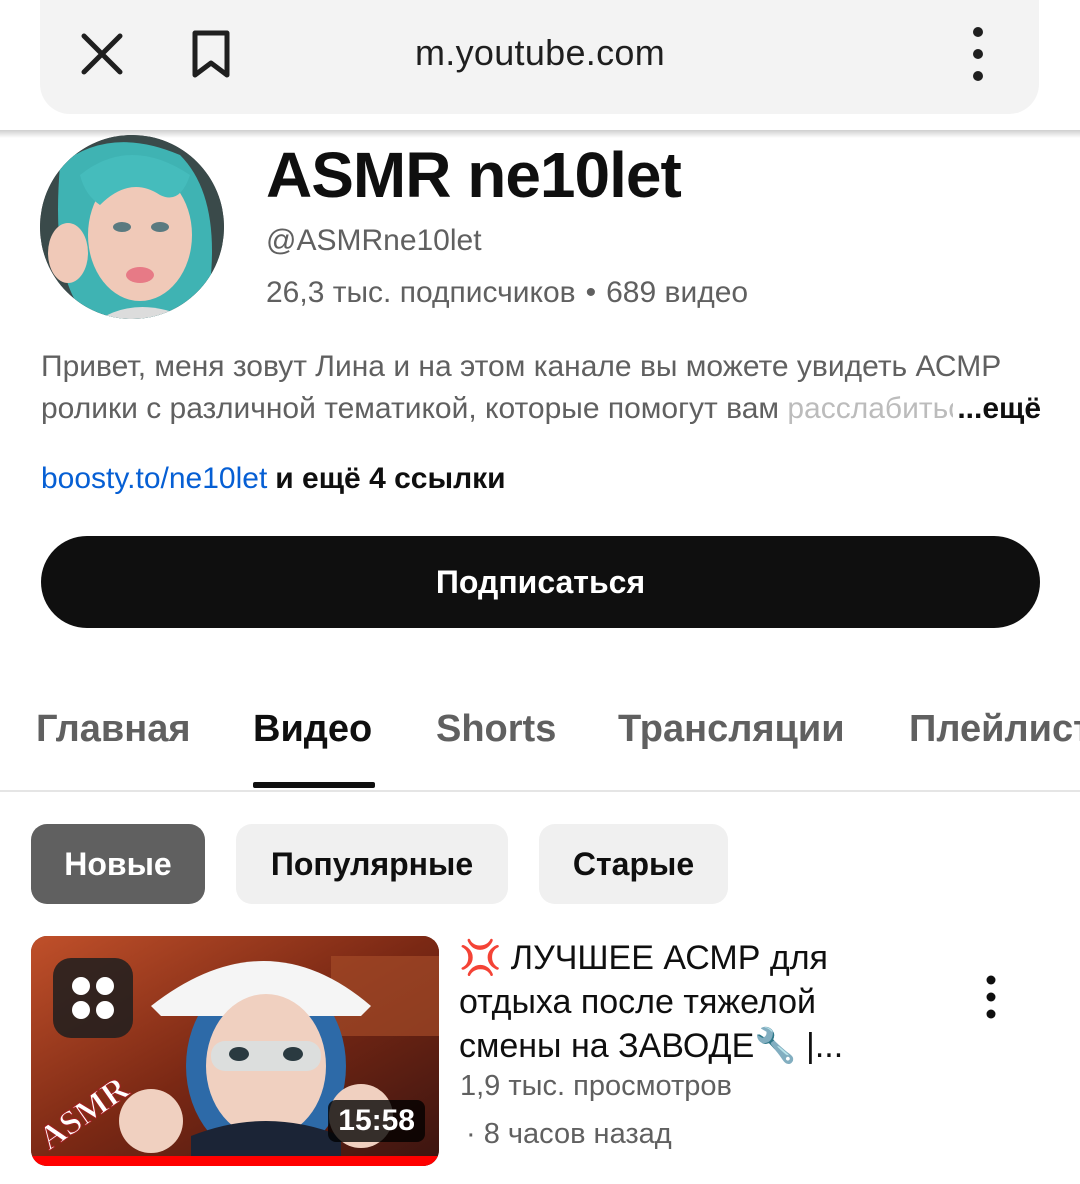  What do you see at coordinates (596, 1086) in the screenshot?
I see `video-views: 1,9 тыс. просмотров` at bounding box center [596, 1086].